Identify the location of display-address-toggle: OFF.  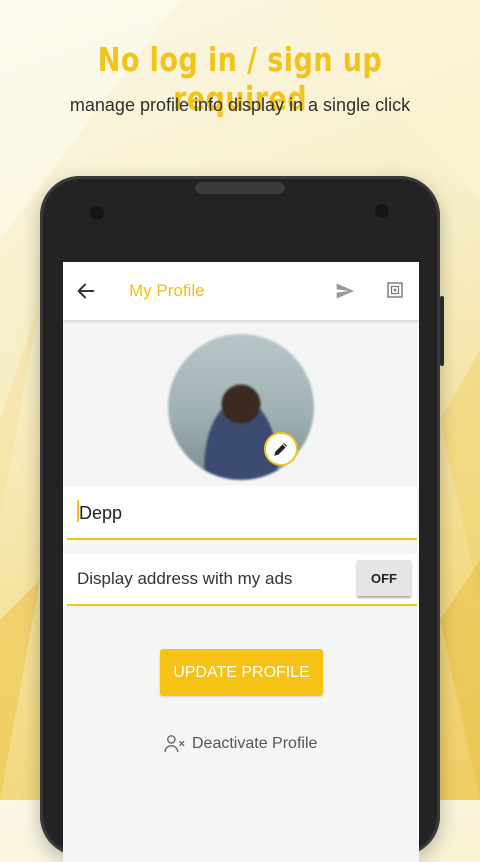
(384, 578).